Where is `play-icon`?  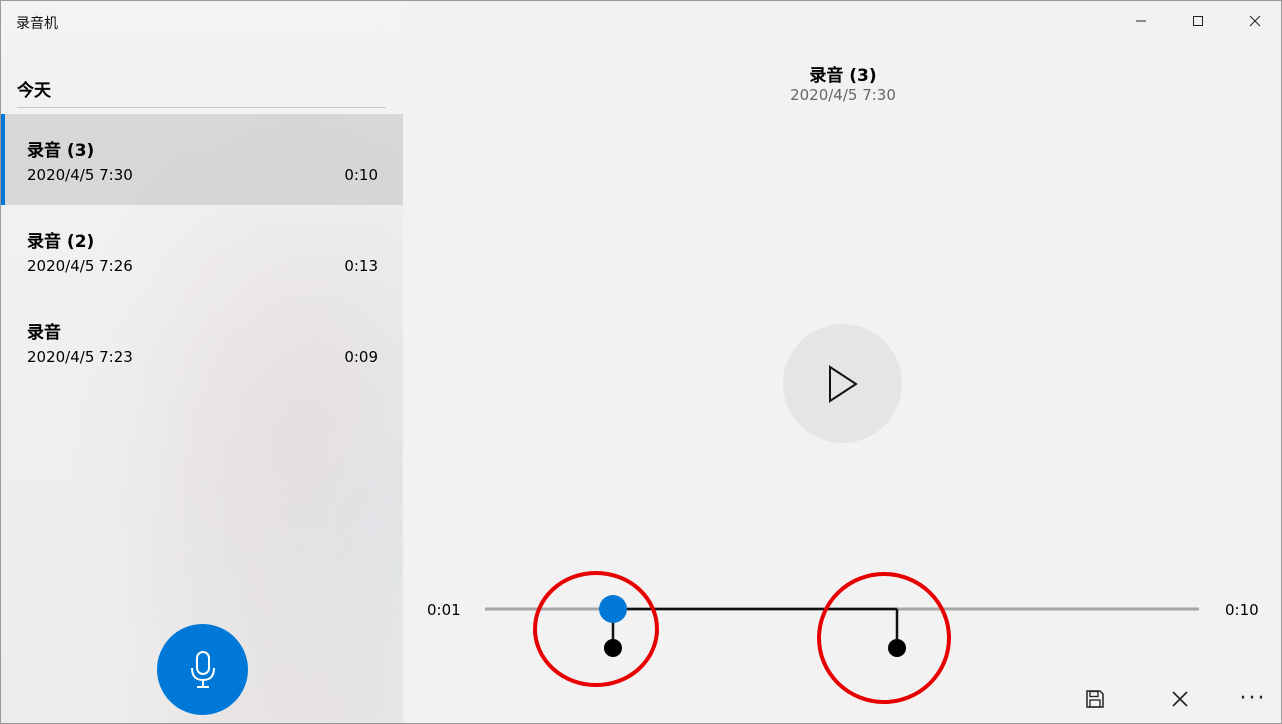
play-icon is located at coordinates (843, 383).